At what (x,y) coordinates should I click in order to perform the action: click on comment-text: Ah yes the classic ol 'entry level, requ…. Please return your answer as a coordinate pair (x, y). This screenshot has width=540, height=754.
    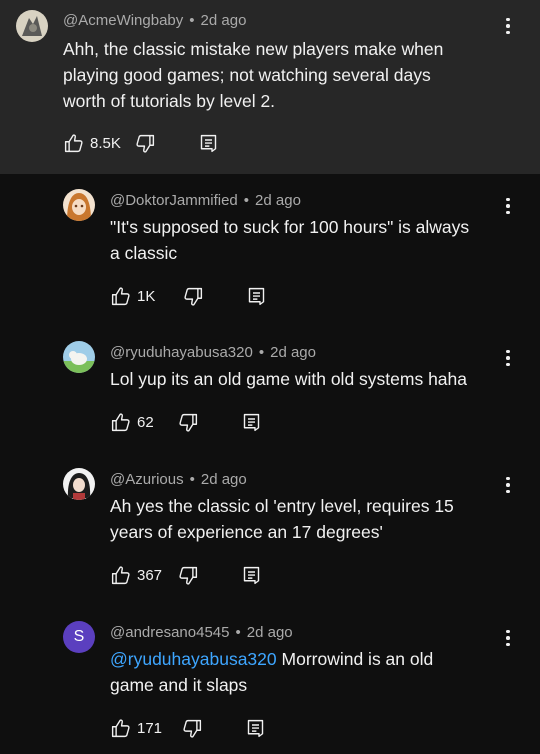
    Looking at the image, I should click on (282, 519).